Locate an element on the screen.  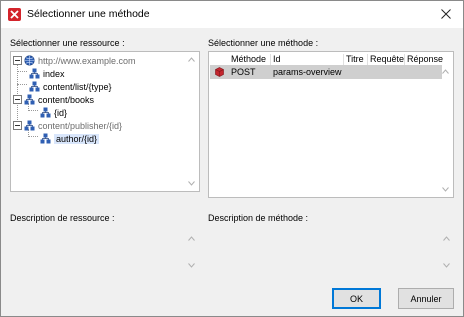
resource-description-label: Description de ressource : is located at coordinates (62, 218).